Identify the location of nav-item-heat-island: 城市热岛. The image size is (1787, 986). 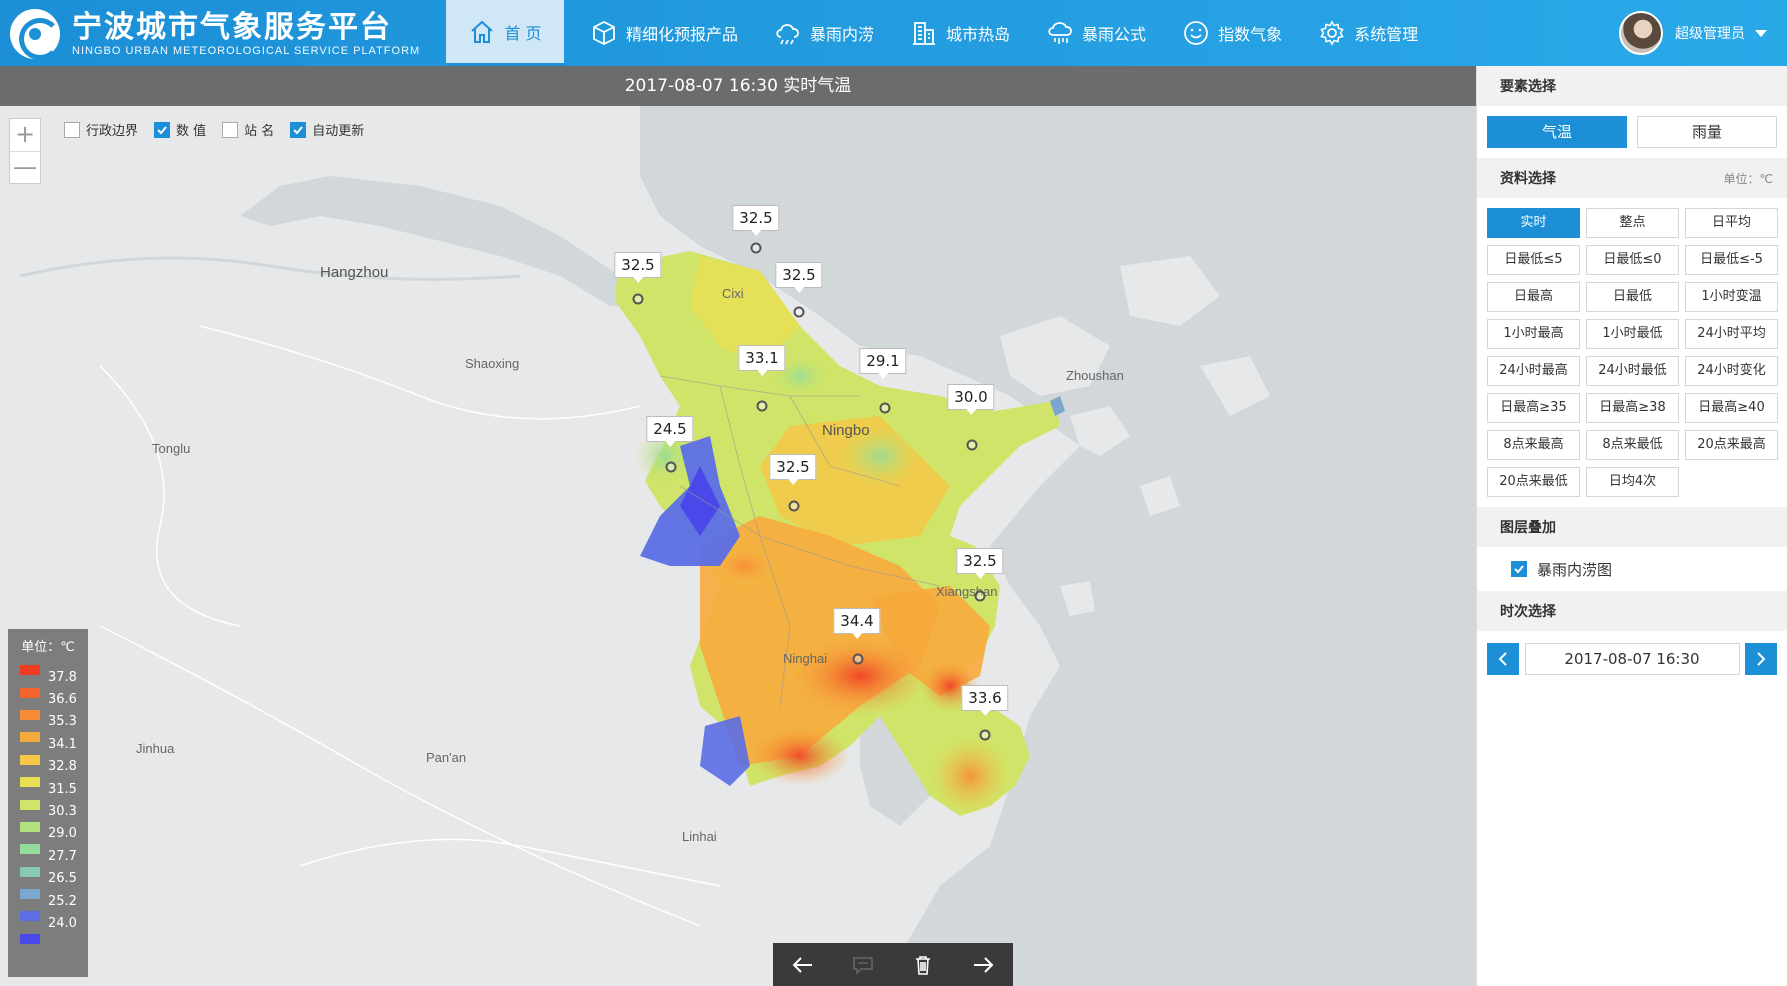
(960, 33).